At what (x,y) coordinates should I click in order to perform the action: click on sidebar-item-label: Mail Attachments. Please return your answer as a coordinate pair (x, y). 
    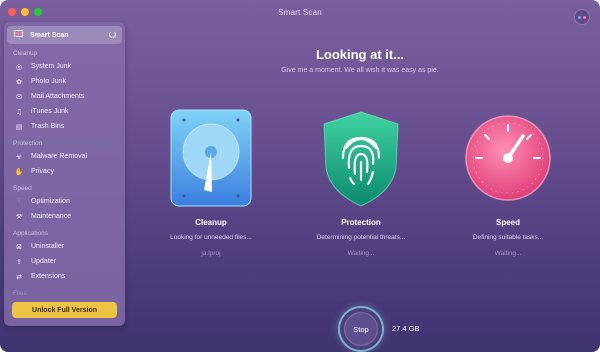
    Looking at the image, I should click on (58, 96).